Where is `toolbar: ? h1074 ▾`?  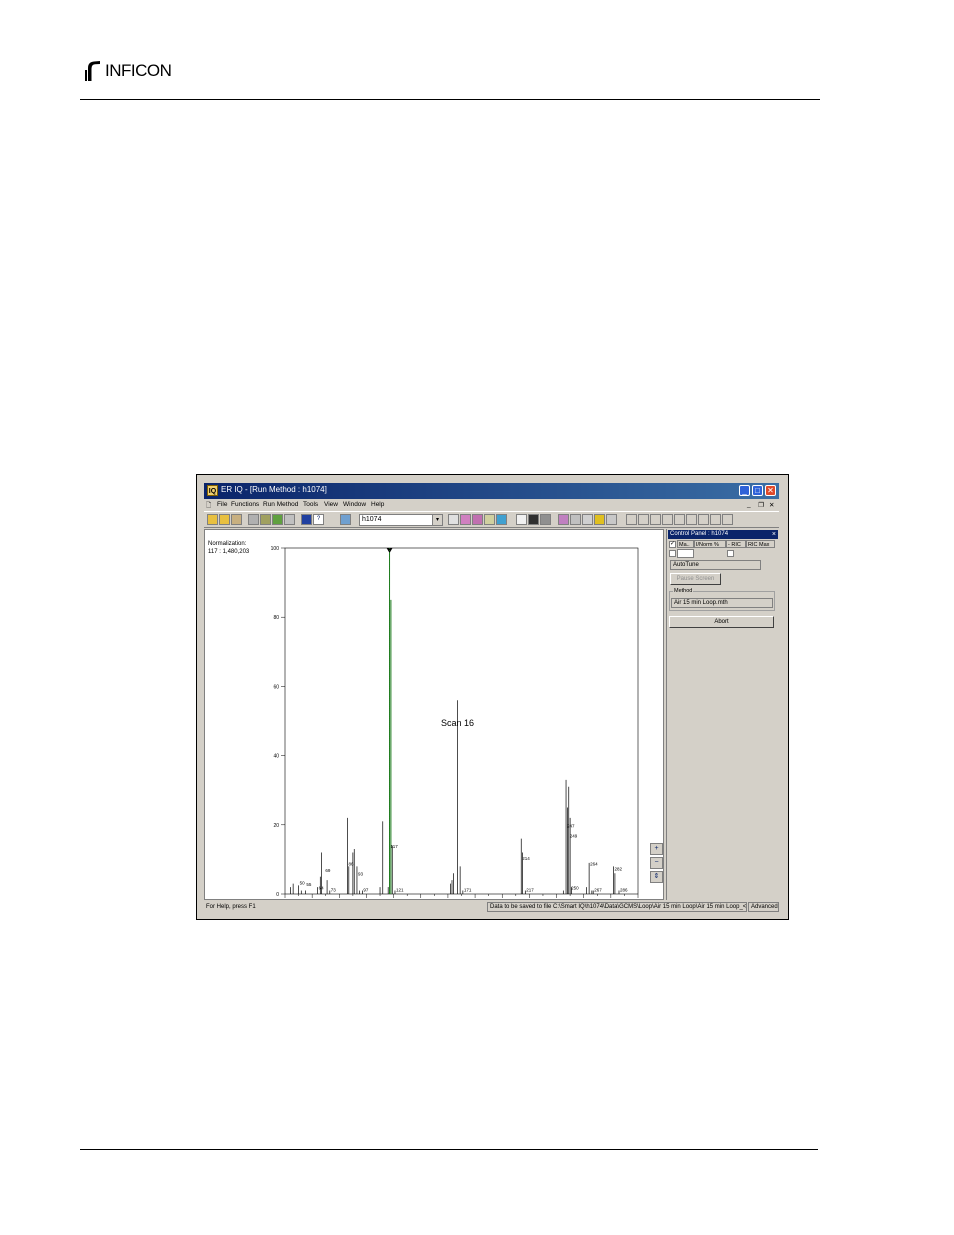 toolbar: ? h1074 ▾ is located at coordinates (491, 519).